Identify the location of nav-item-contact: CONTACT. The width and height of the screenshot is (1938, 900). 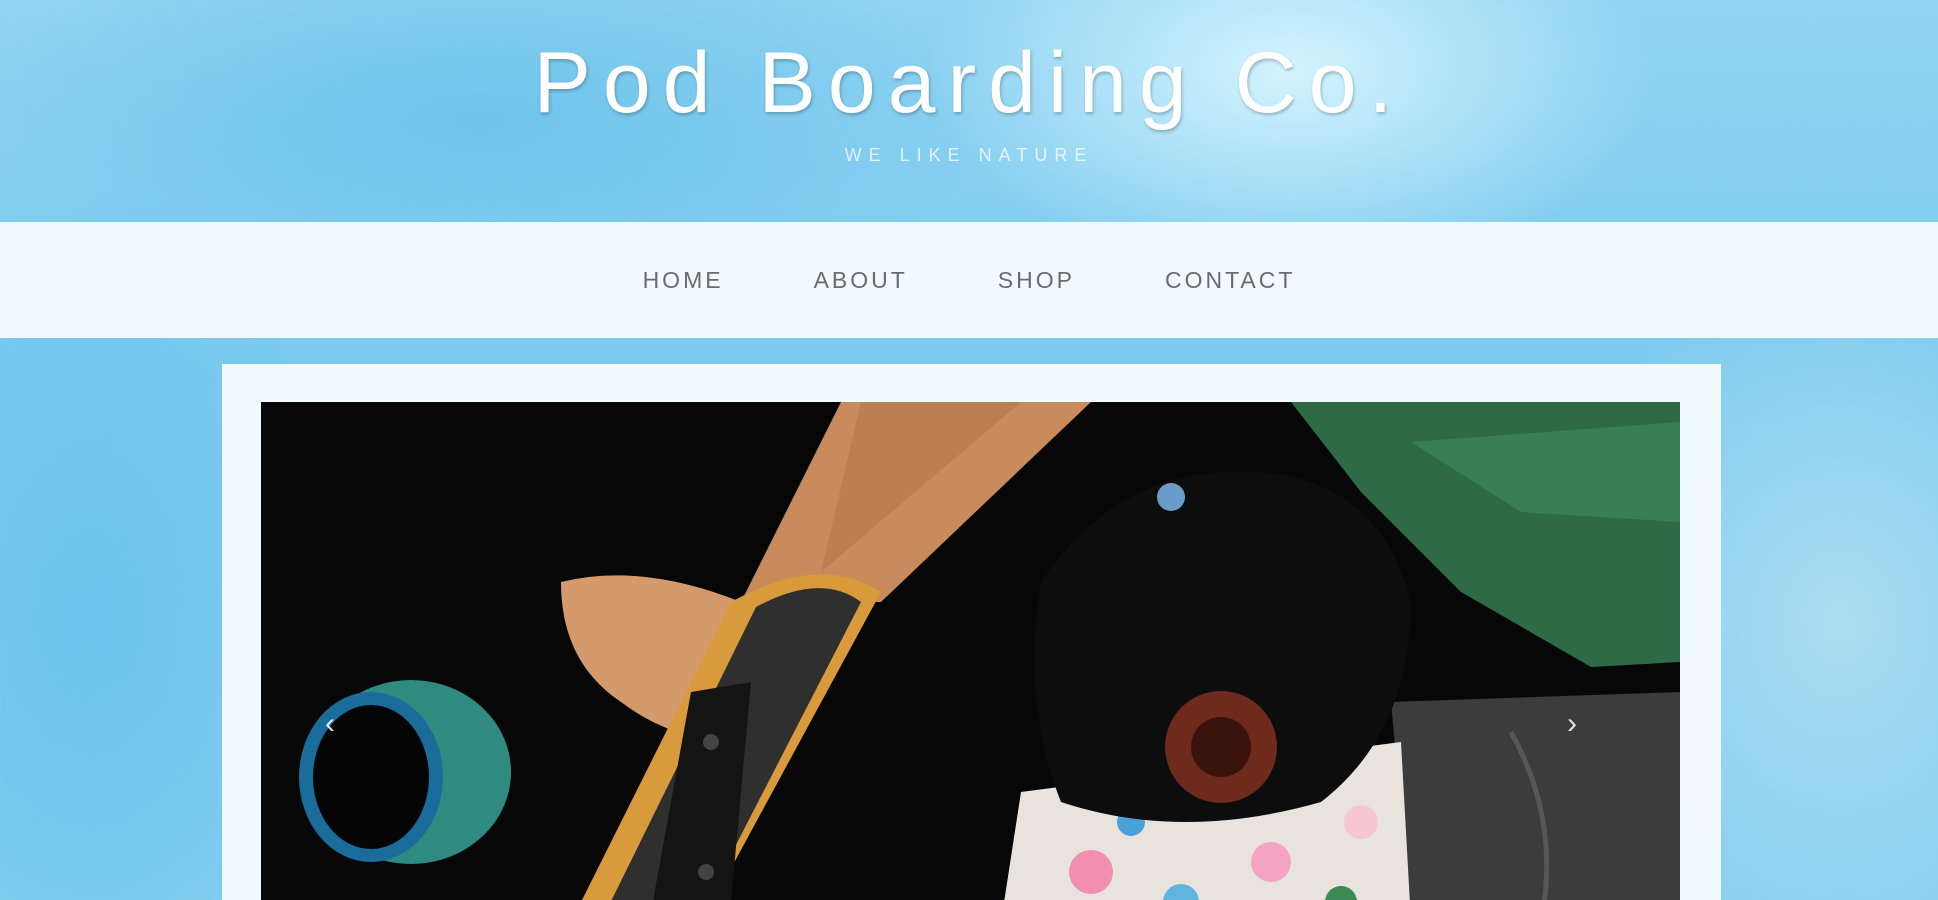
(1230, 280).